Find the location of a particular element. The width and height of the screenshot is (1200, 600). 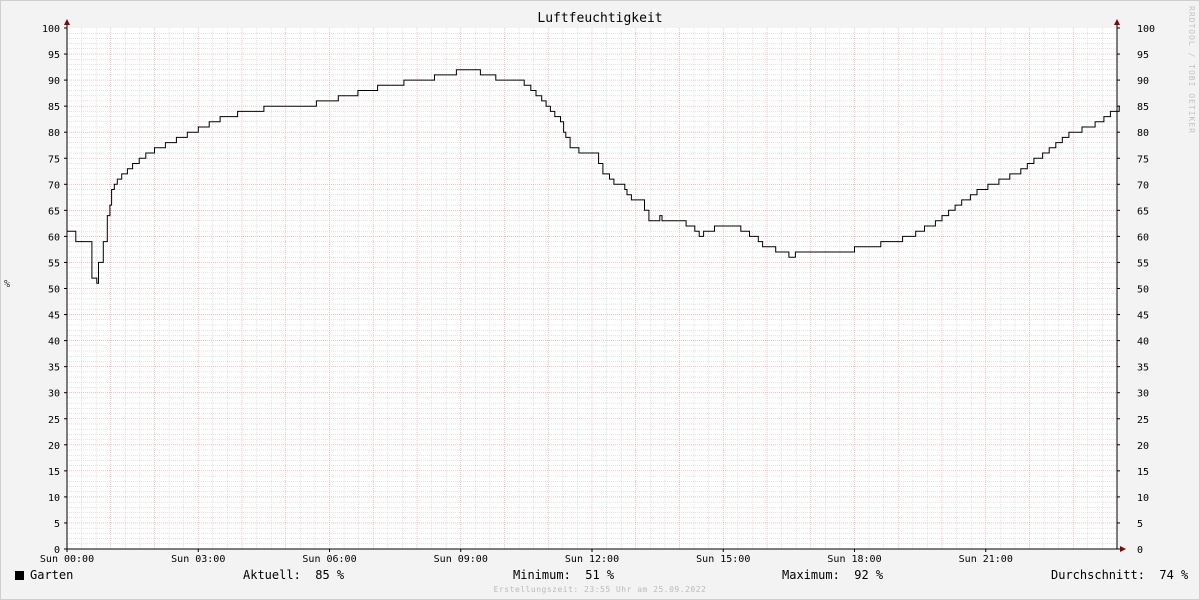

legend-avg-label: Durchschnitt: is located at coordinates (1098, 575).